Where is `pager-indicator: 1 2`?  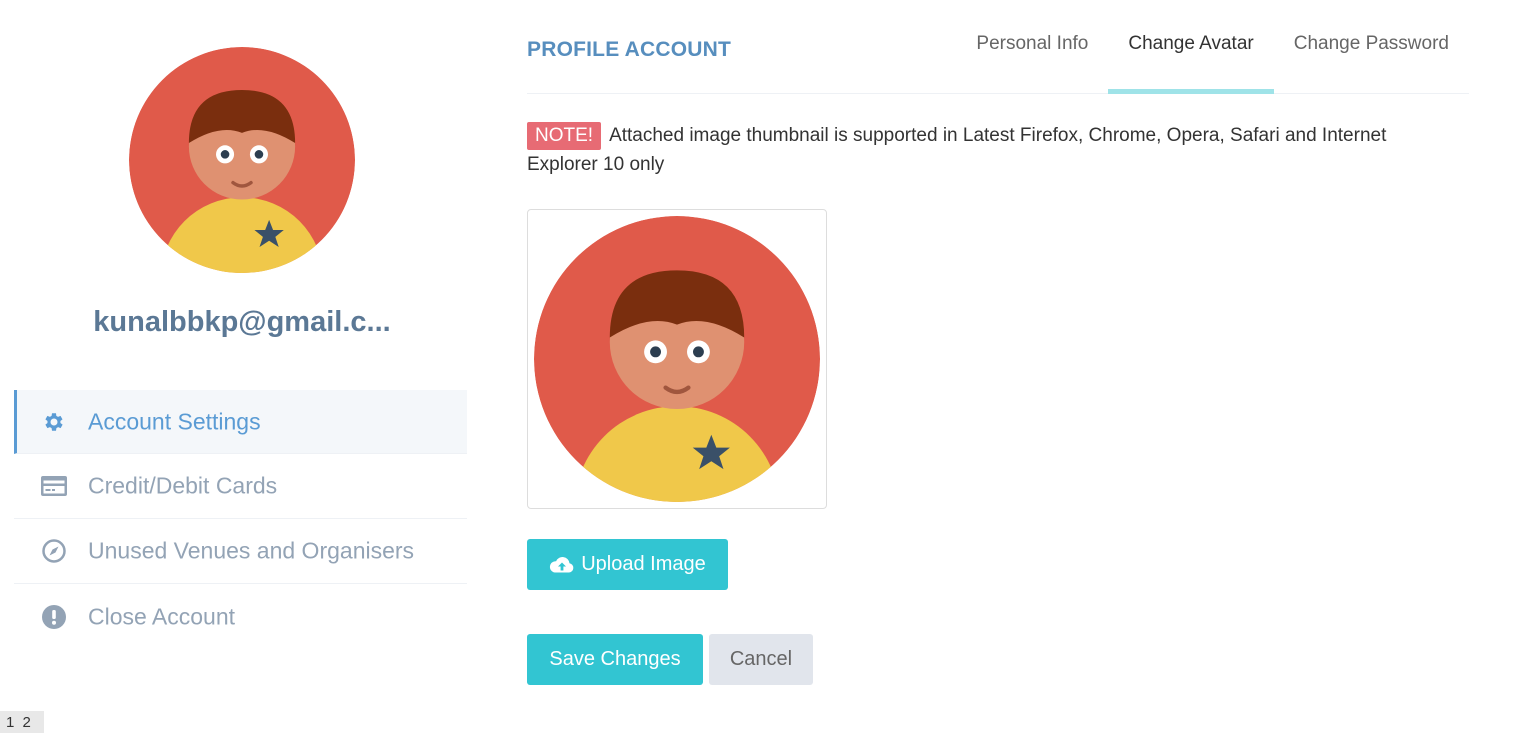 pager-indicator: 1 2 is located at coordinates (22, 722).